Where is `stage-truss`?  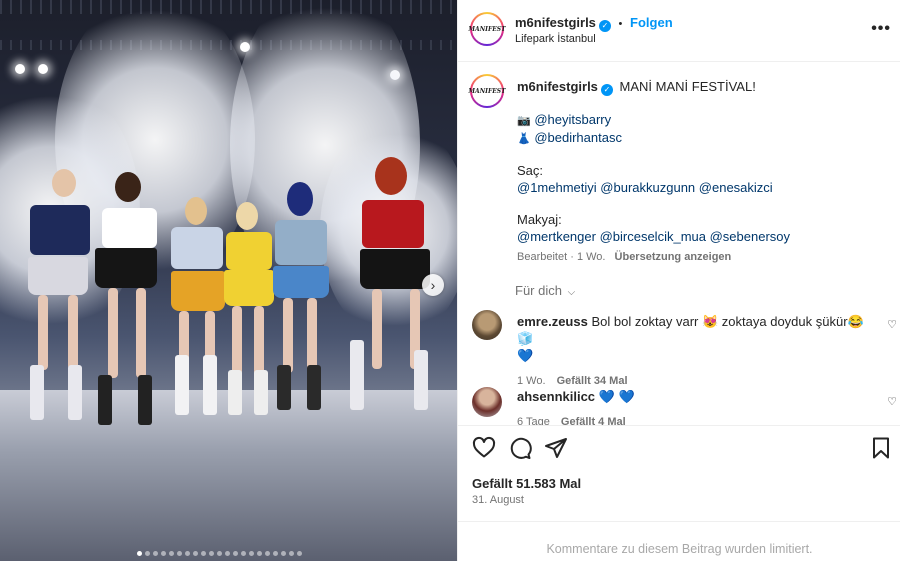 stage-truss is located at coordinates (228, 7).